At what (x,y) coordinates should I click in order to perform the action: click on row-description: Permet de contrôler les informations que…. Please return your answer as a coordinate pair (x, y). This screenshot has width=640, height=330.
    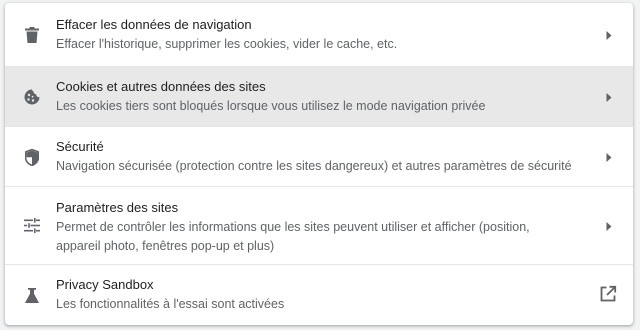
    Looking at the image, I should click on (293, 236).